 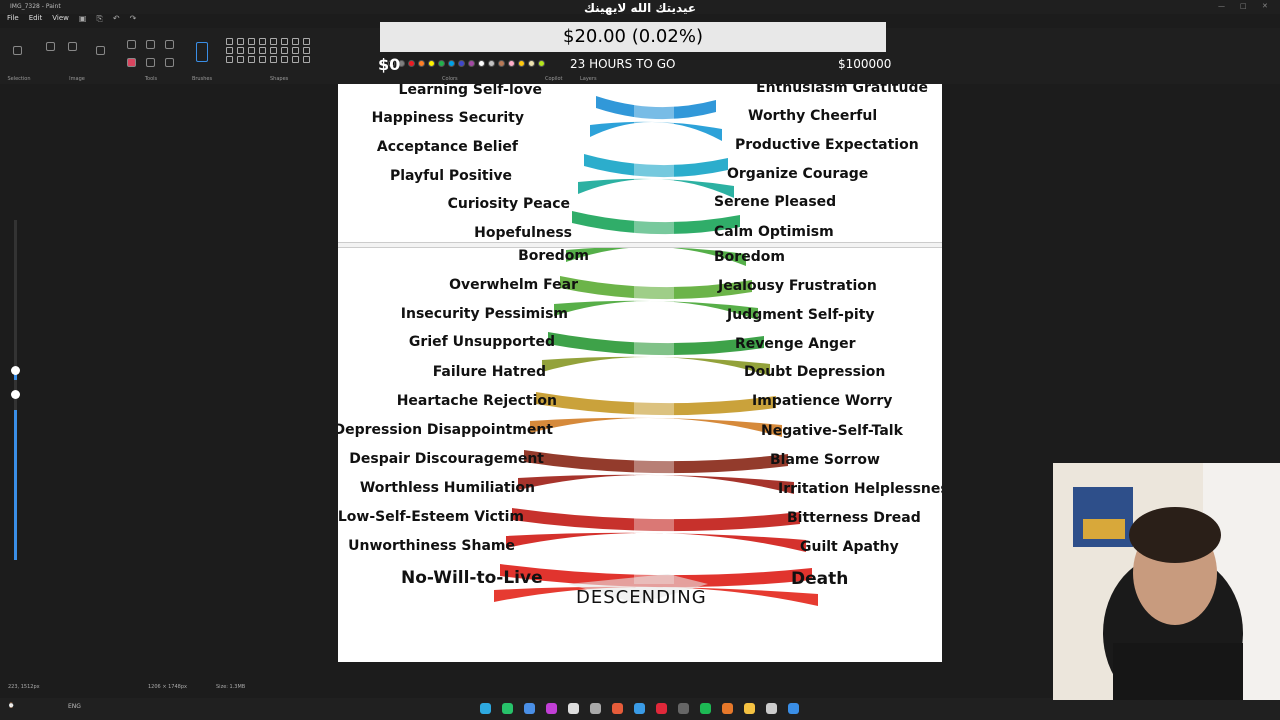 I want to click on callout-oval-shape-icon, so click(x=273, y=59).